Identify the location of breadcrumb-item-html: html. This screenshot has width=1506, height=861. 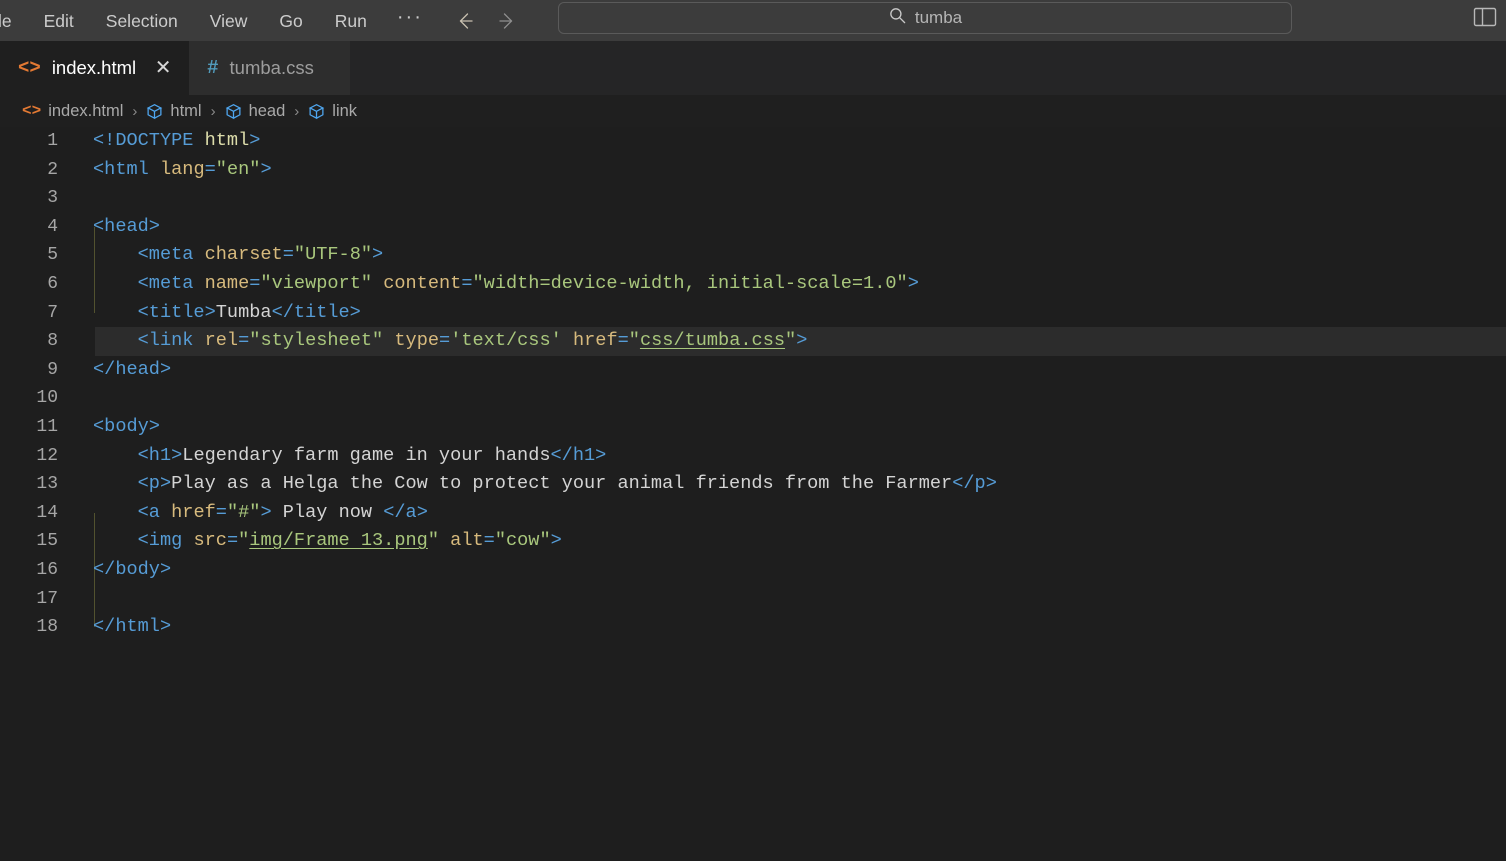
(174, 111).